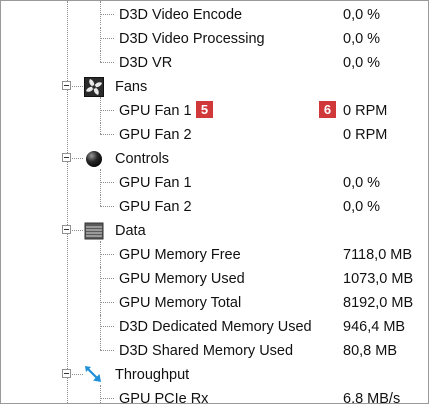 The width and height of the screenshot is (429, 404). I want to click on category-label: Throughput, so click(152, 375).